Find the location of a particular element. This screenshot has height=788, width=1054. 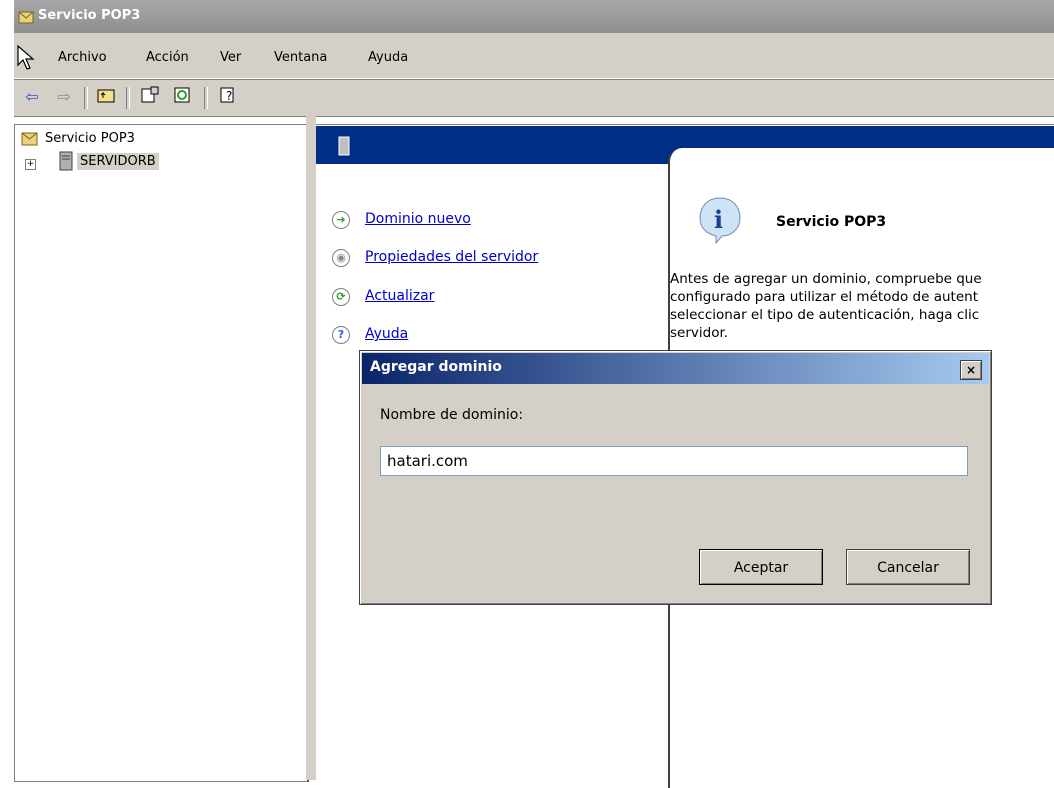

menu-bar: Archivo Acción Ver Ventana Ayuda is located at coordinates (534, 56).